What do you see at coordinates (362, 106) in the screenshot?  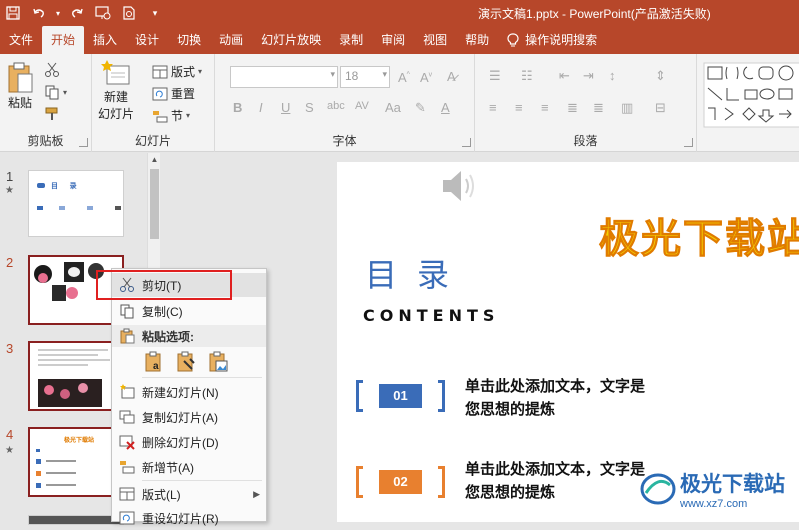 I see `char-spacing-icon: AV` at bounding box center [362, 106].